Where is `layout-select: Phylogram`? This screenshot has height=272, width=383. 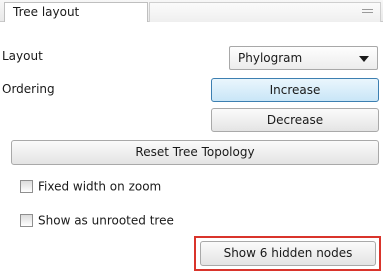
layout-select: Phylogram is located at coordinates (303, 58).